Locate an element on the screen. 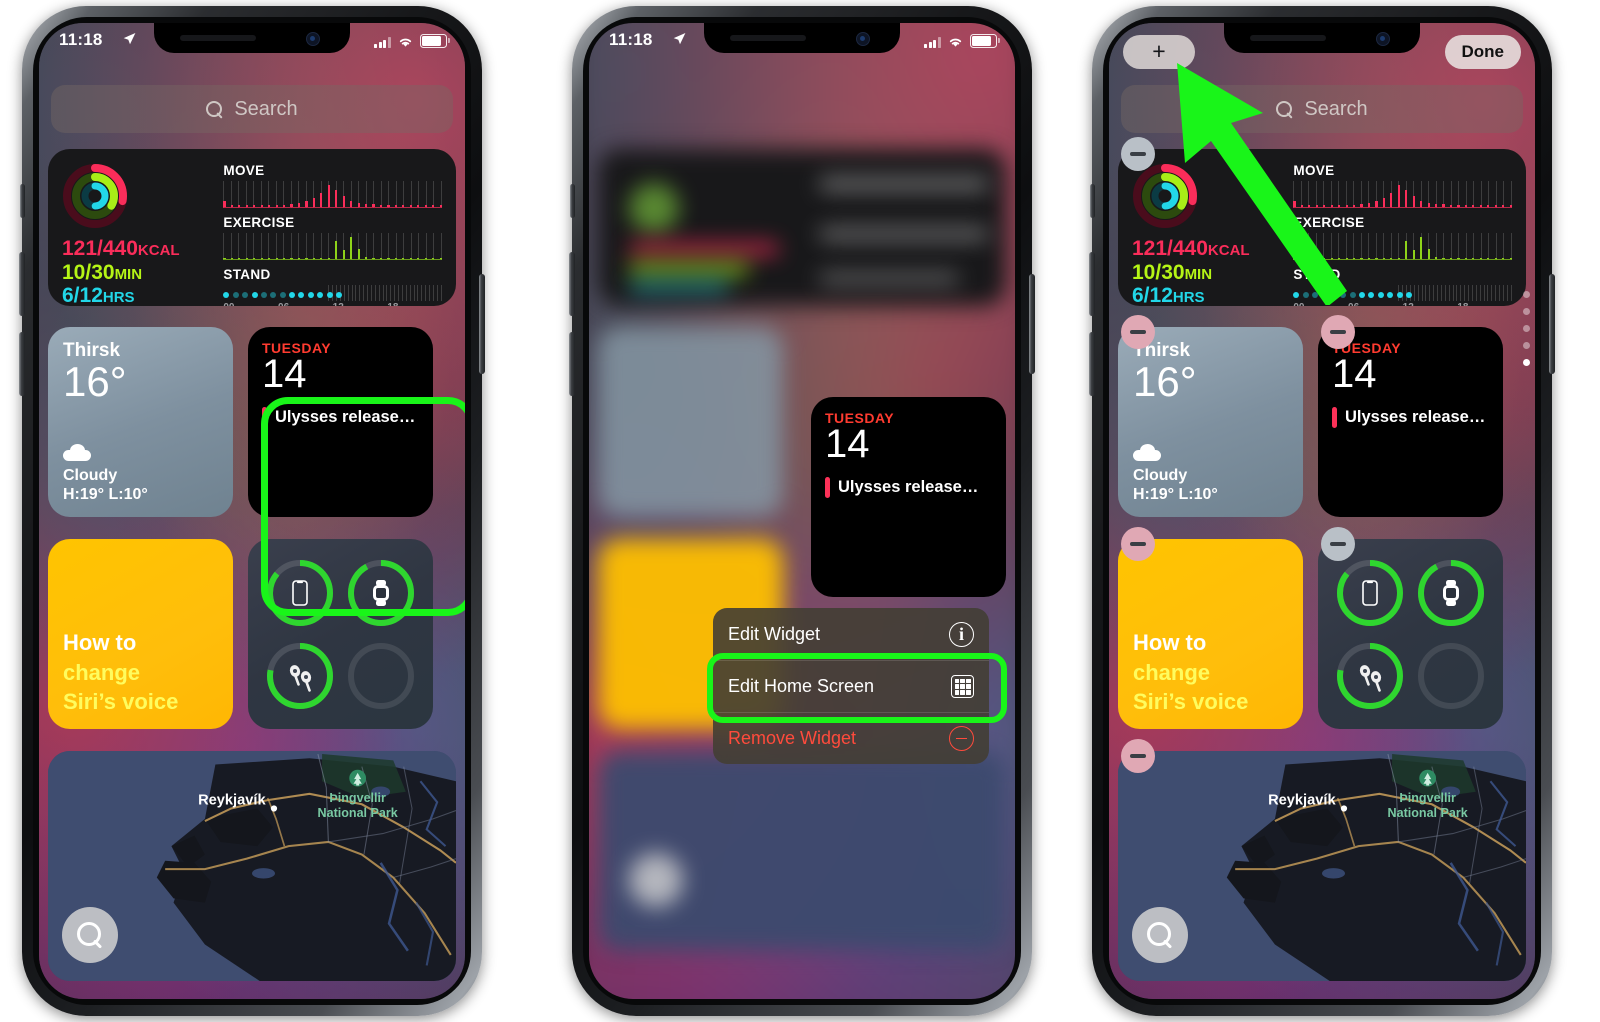 The image size is (1600, 1022). iphone-icon is located at coordinates (300, 592).